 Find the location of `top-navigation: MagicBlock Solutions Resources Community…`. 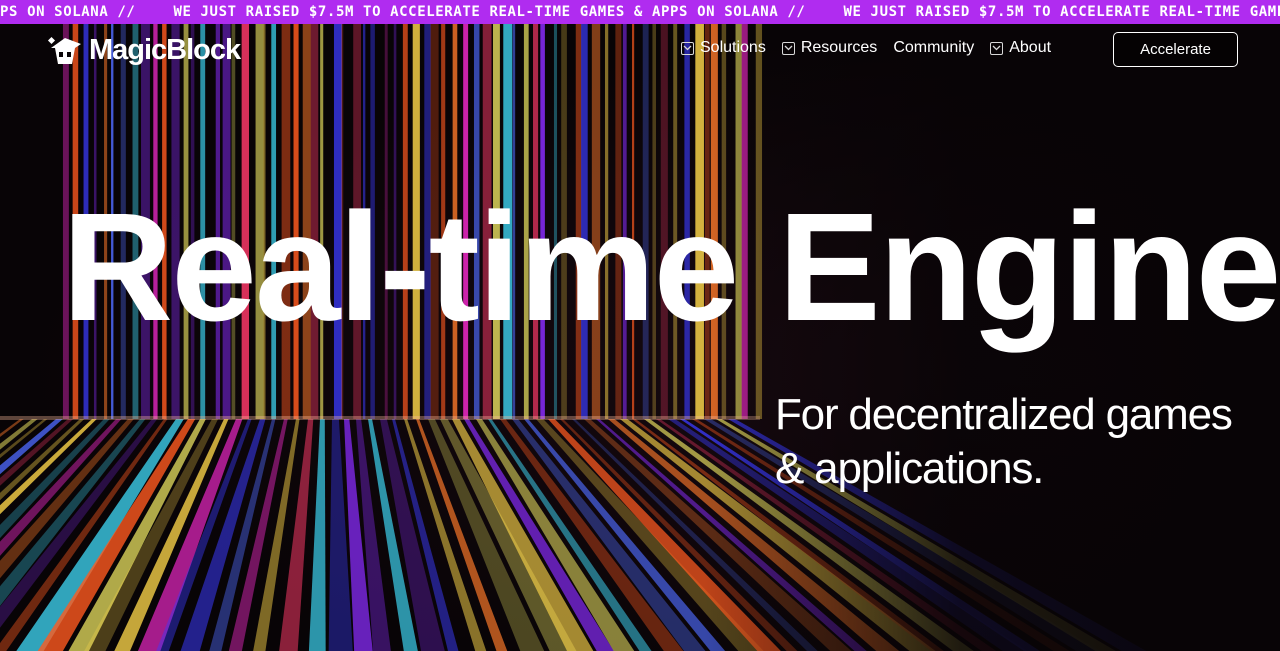

top-navigation: MagicBlock Solutions Resources Community… is located at coordinates (640, 50).